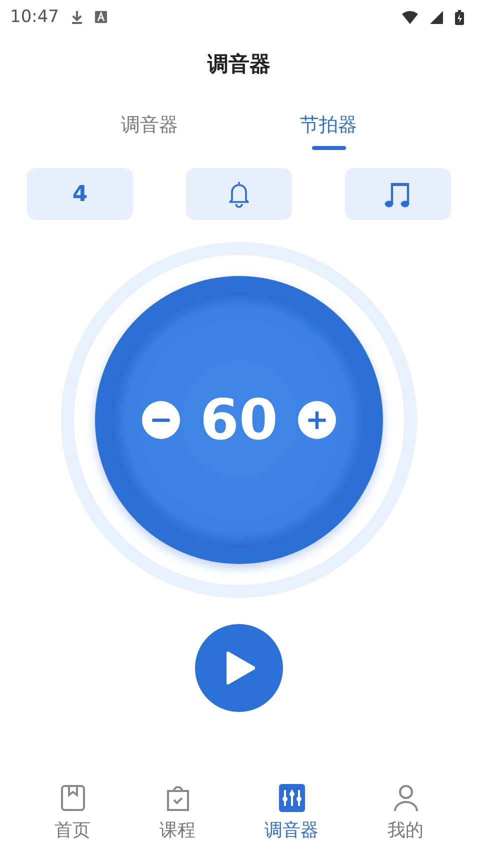  I want to click on download-icon, so click(77, 17).